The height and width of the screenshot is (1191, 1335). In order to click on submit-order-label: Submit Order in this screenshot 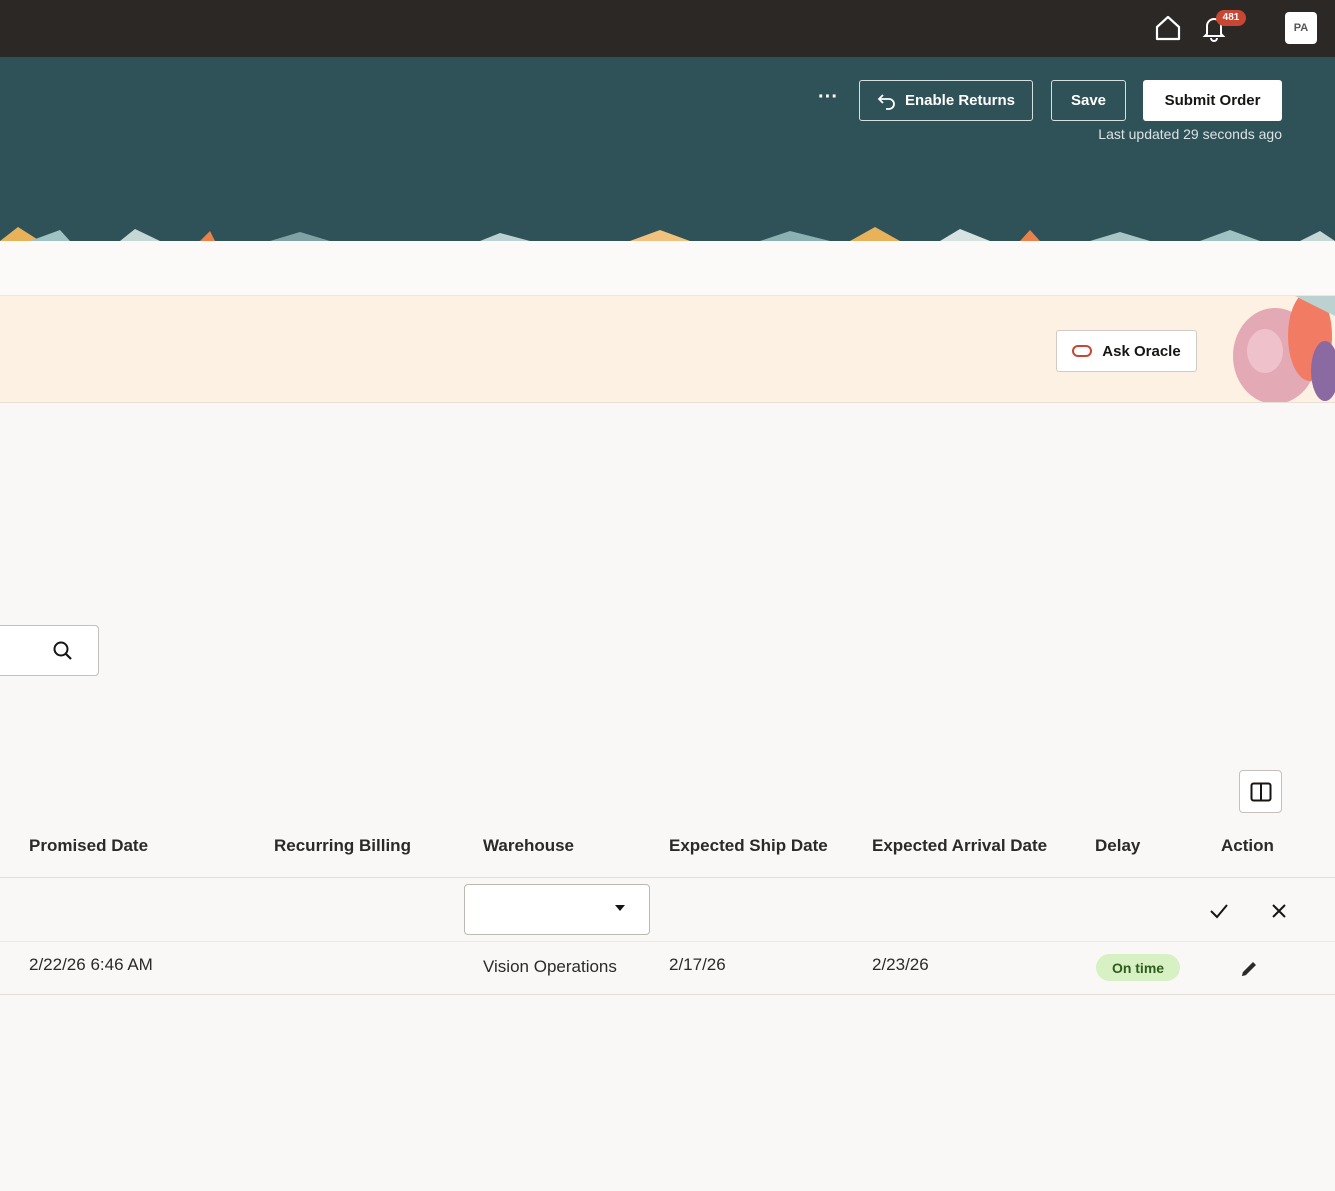, I will do `click(1212, 100)`.